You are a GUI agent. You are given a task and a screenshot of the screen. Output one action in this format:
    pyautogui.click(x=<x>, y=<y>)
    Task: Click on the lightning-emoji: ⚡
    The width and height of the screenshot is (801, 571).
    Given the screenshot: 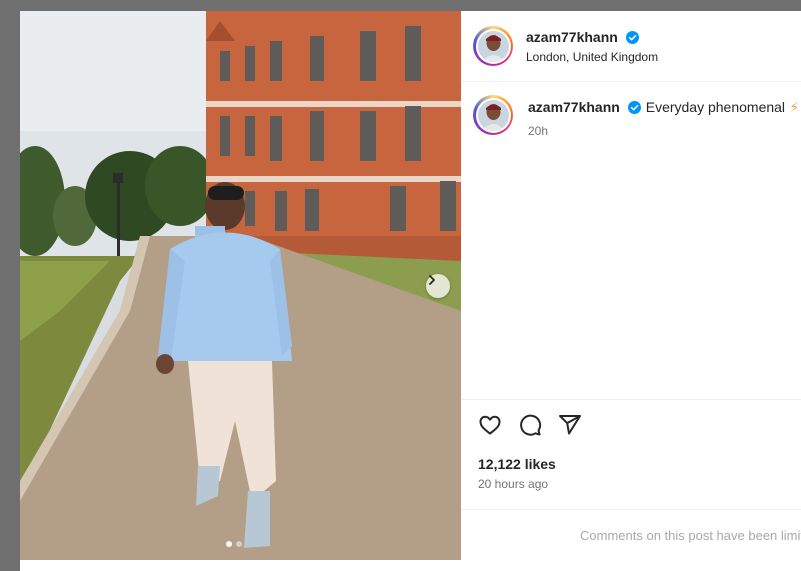 What is the action you would take?
    pyautogui.click(x=794, y=107)
    